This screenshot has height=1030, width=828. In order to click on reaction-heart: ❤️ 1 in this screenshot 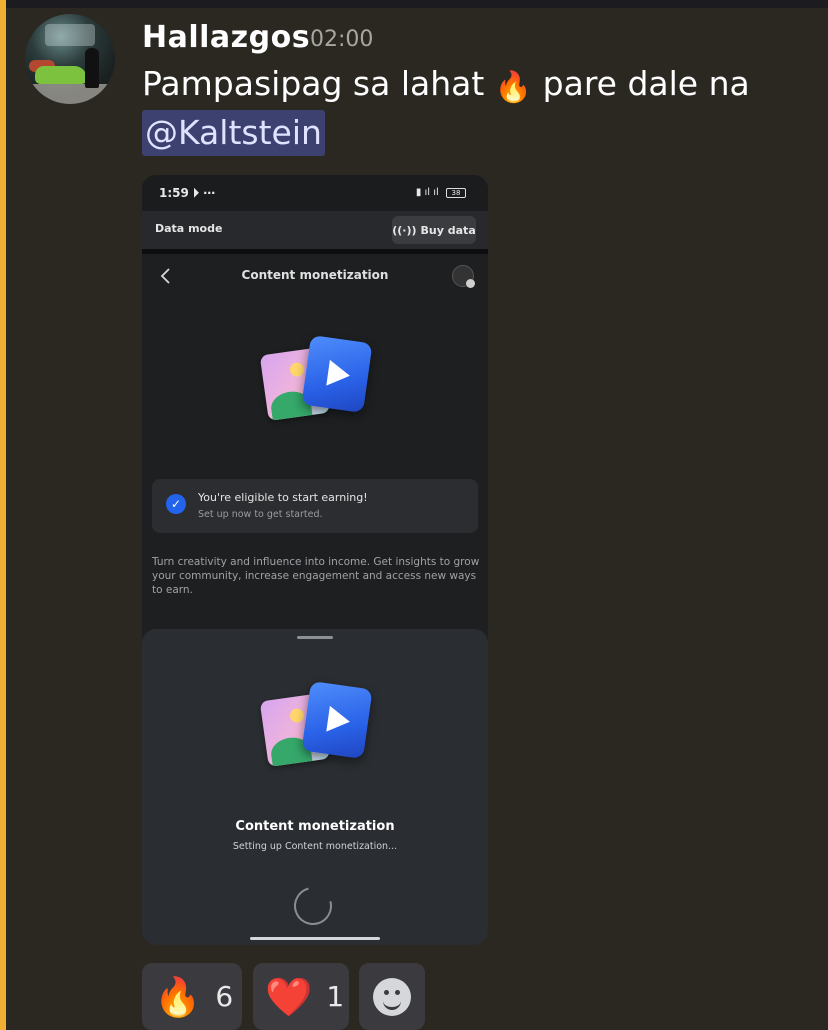, I will do `click(301, 996)`.